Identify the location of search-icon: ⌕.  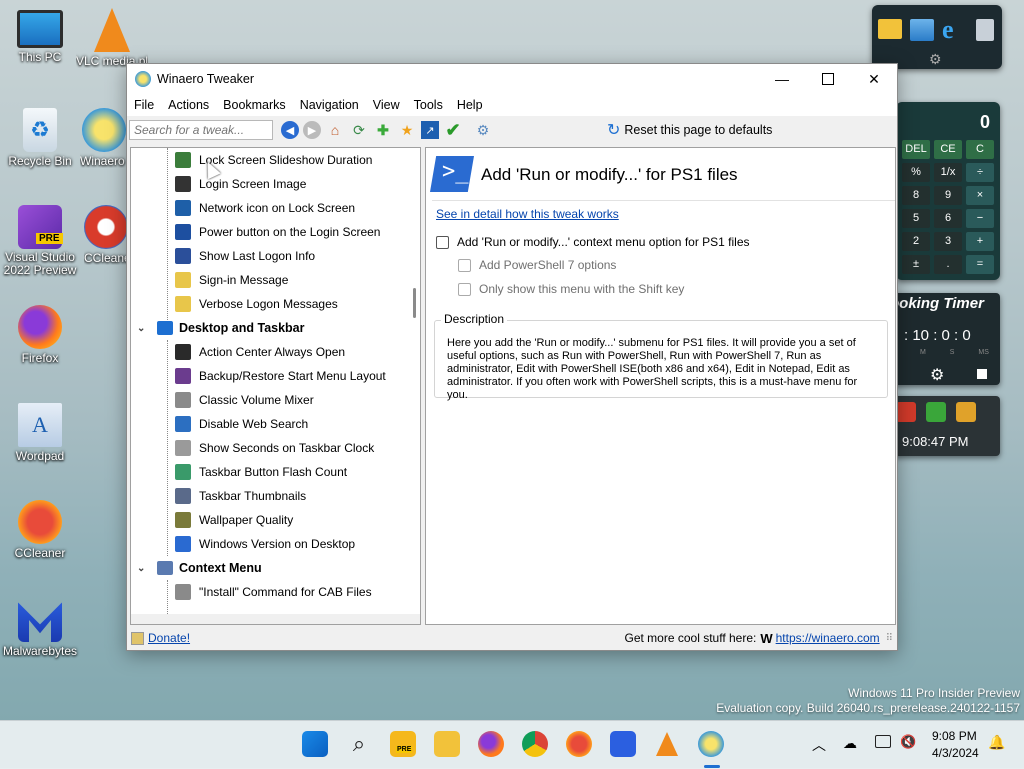
(359, 744).